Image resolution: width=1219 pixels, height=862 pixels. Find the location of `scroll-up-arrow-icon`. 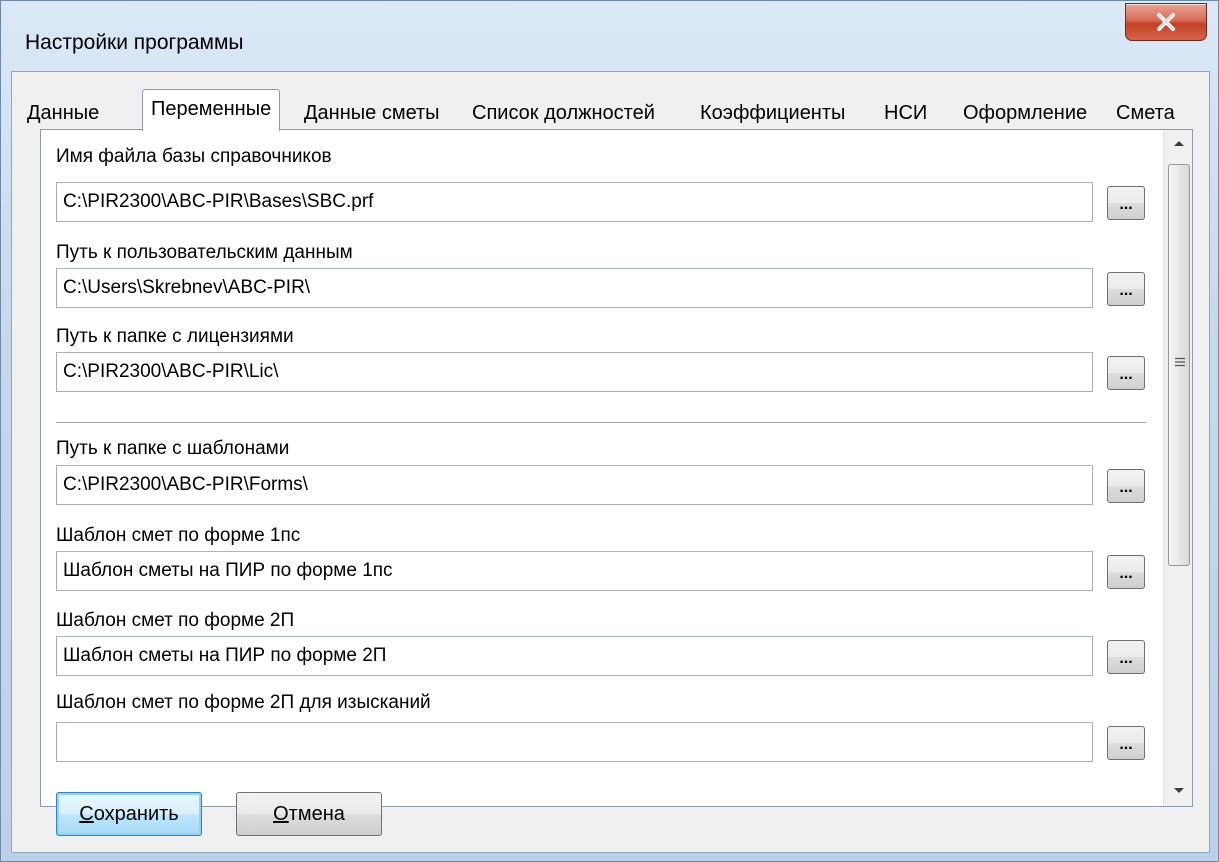

scroll-up-arrow-icon is located at coordinates (1179, 143).